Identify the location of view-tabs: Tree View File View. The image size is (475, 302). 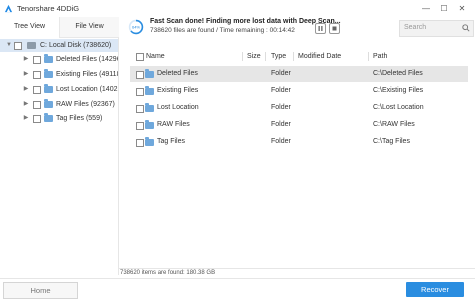
(59, 27).